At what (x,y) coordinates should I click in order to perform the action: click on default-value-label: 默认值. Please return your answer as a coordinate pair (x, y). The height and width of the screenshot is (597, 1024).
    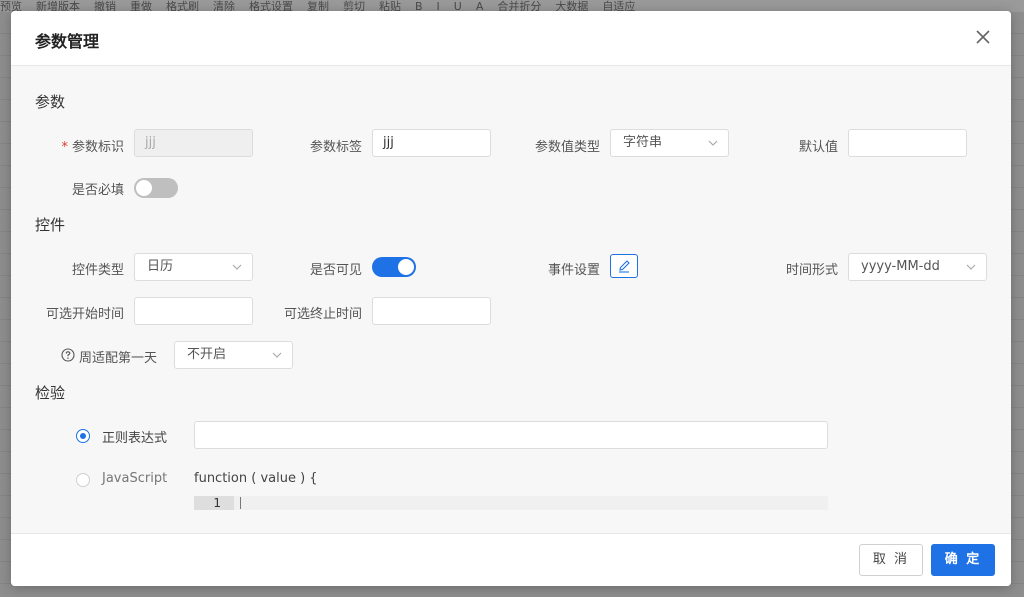
    Looking at the image, I should click on (818, 147).